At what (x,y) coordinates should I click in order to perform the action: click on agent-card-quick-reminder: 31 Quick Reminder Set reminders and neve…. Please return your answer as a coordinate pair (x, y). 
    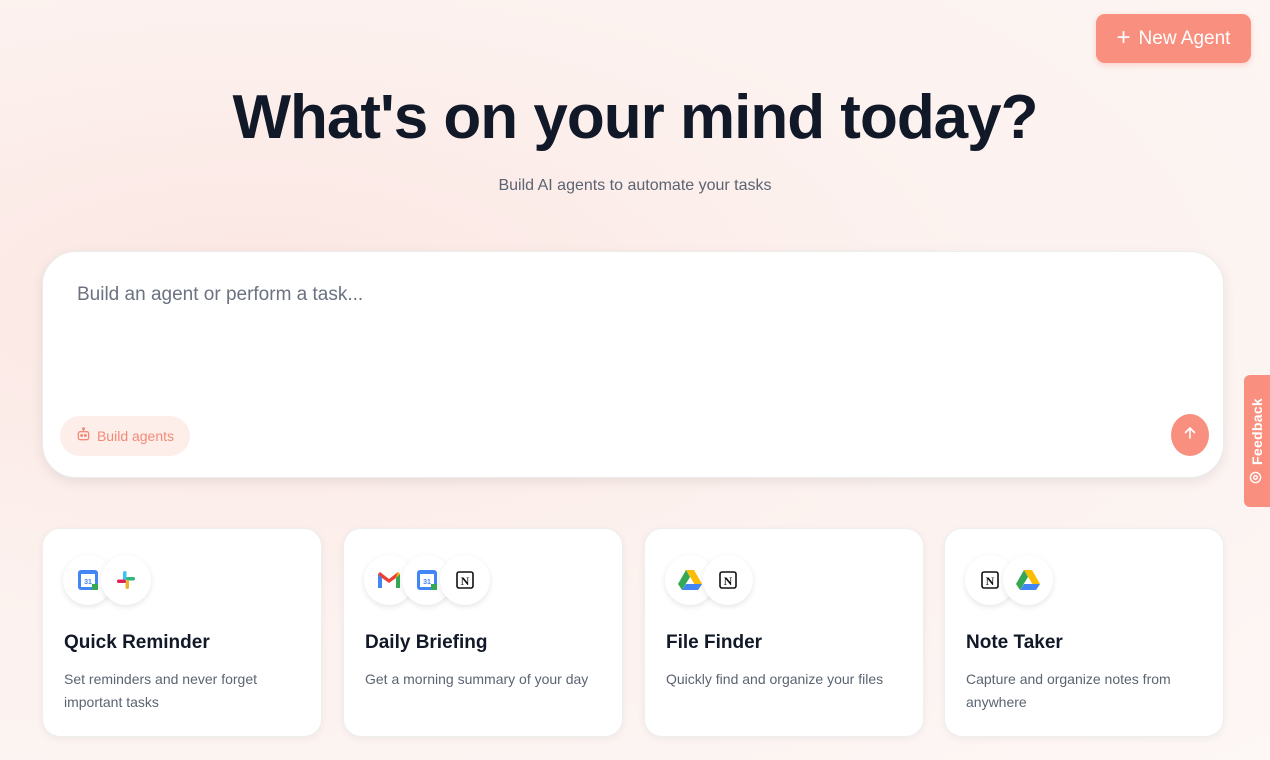
    Looking at the image, I should click on (182, 632).